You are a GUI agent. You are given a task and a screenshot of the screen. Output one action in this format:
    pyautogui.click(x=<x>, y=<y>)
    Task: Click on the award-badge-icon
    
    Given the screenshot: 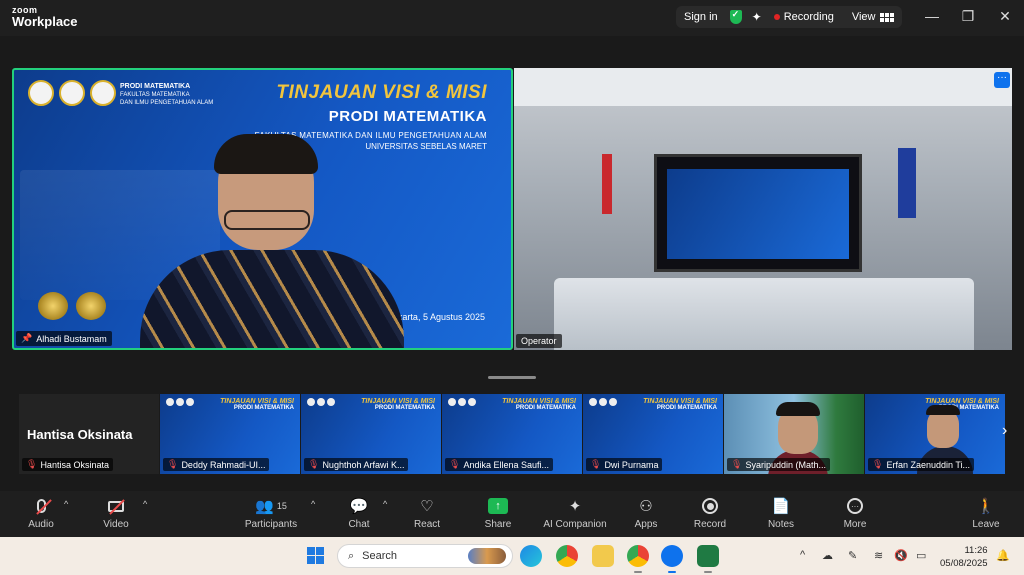 What is the action you would take?
    pyautogui.click(x=53, y=306)
    